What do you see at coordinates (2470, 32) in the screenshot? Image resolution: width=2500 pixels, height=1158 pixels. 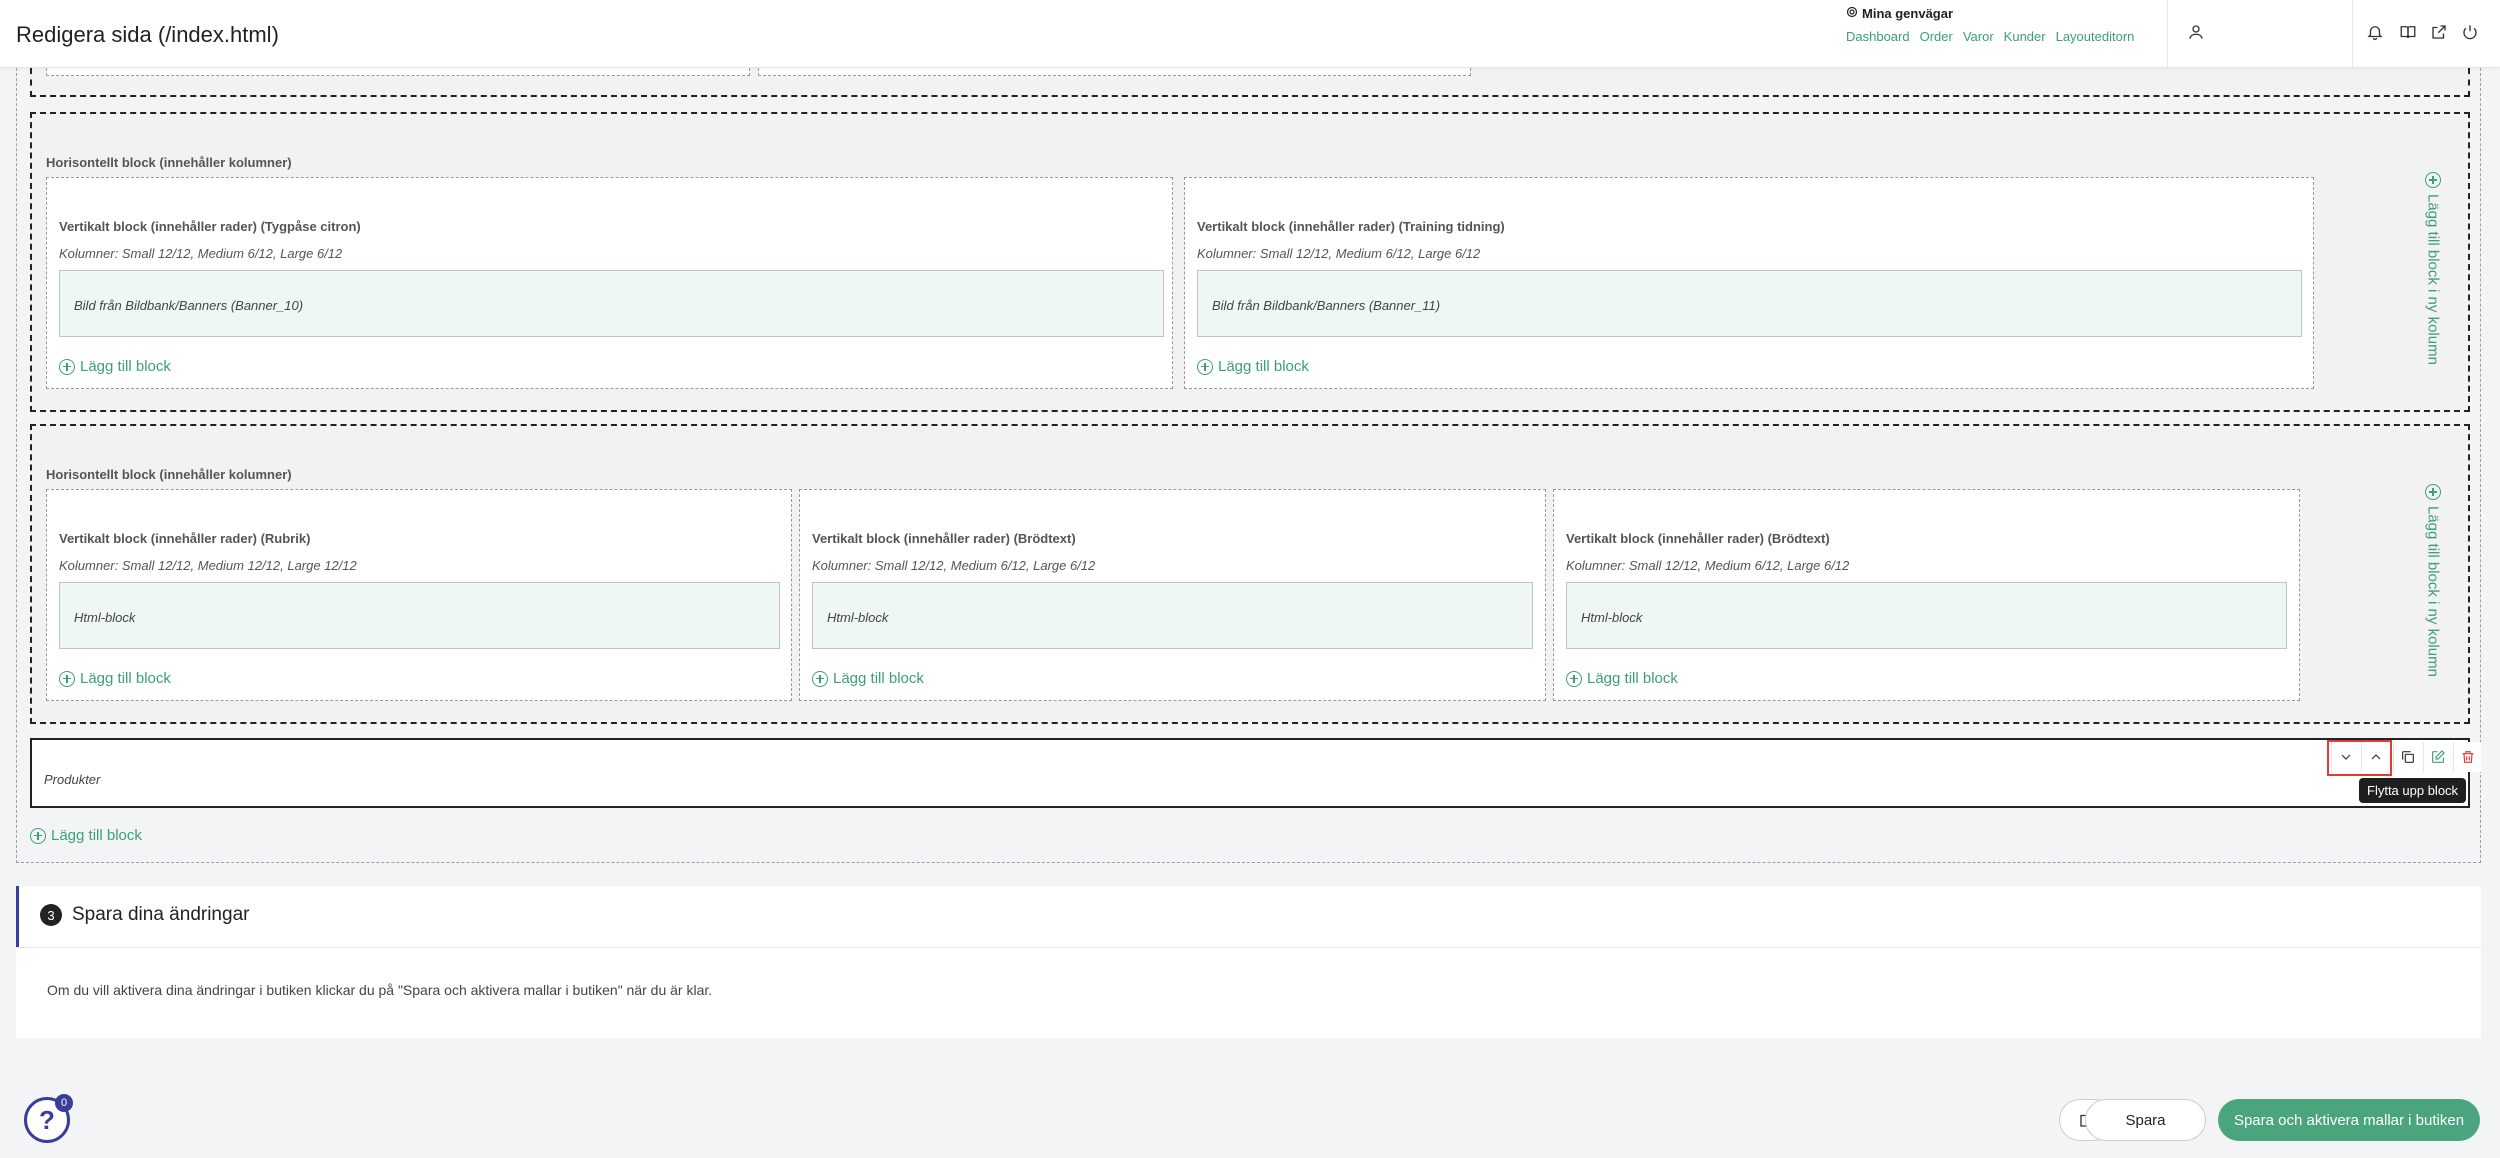 I see `power-icon` at bounding box center [2470, 32].